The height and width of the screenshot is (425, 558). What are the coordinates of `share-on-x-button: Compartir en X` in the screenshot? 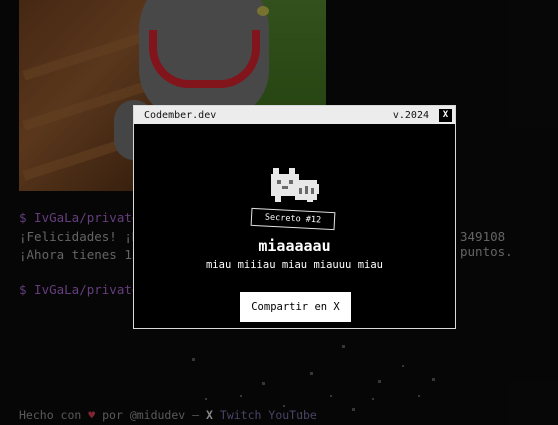 It's located at (295, 307).